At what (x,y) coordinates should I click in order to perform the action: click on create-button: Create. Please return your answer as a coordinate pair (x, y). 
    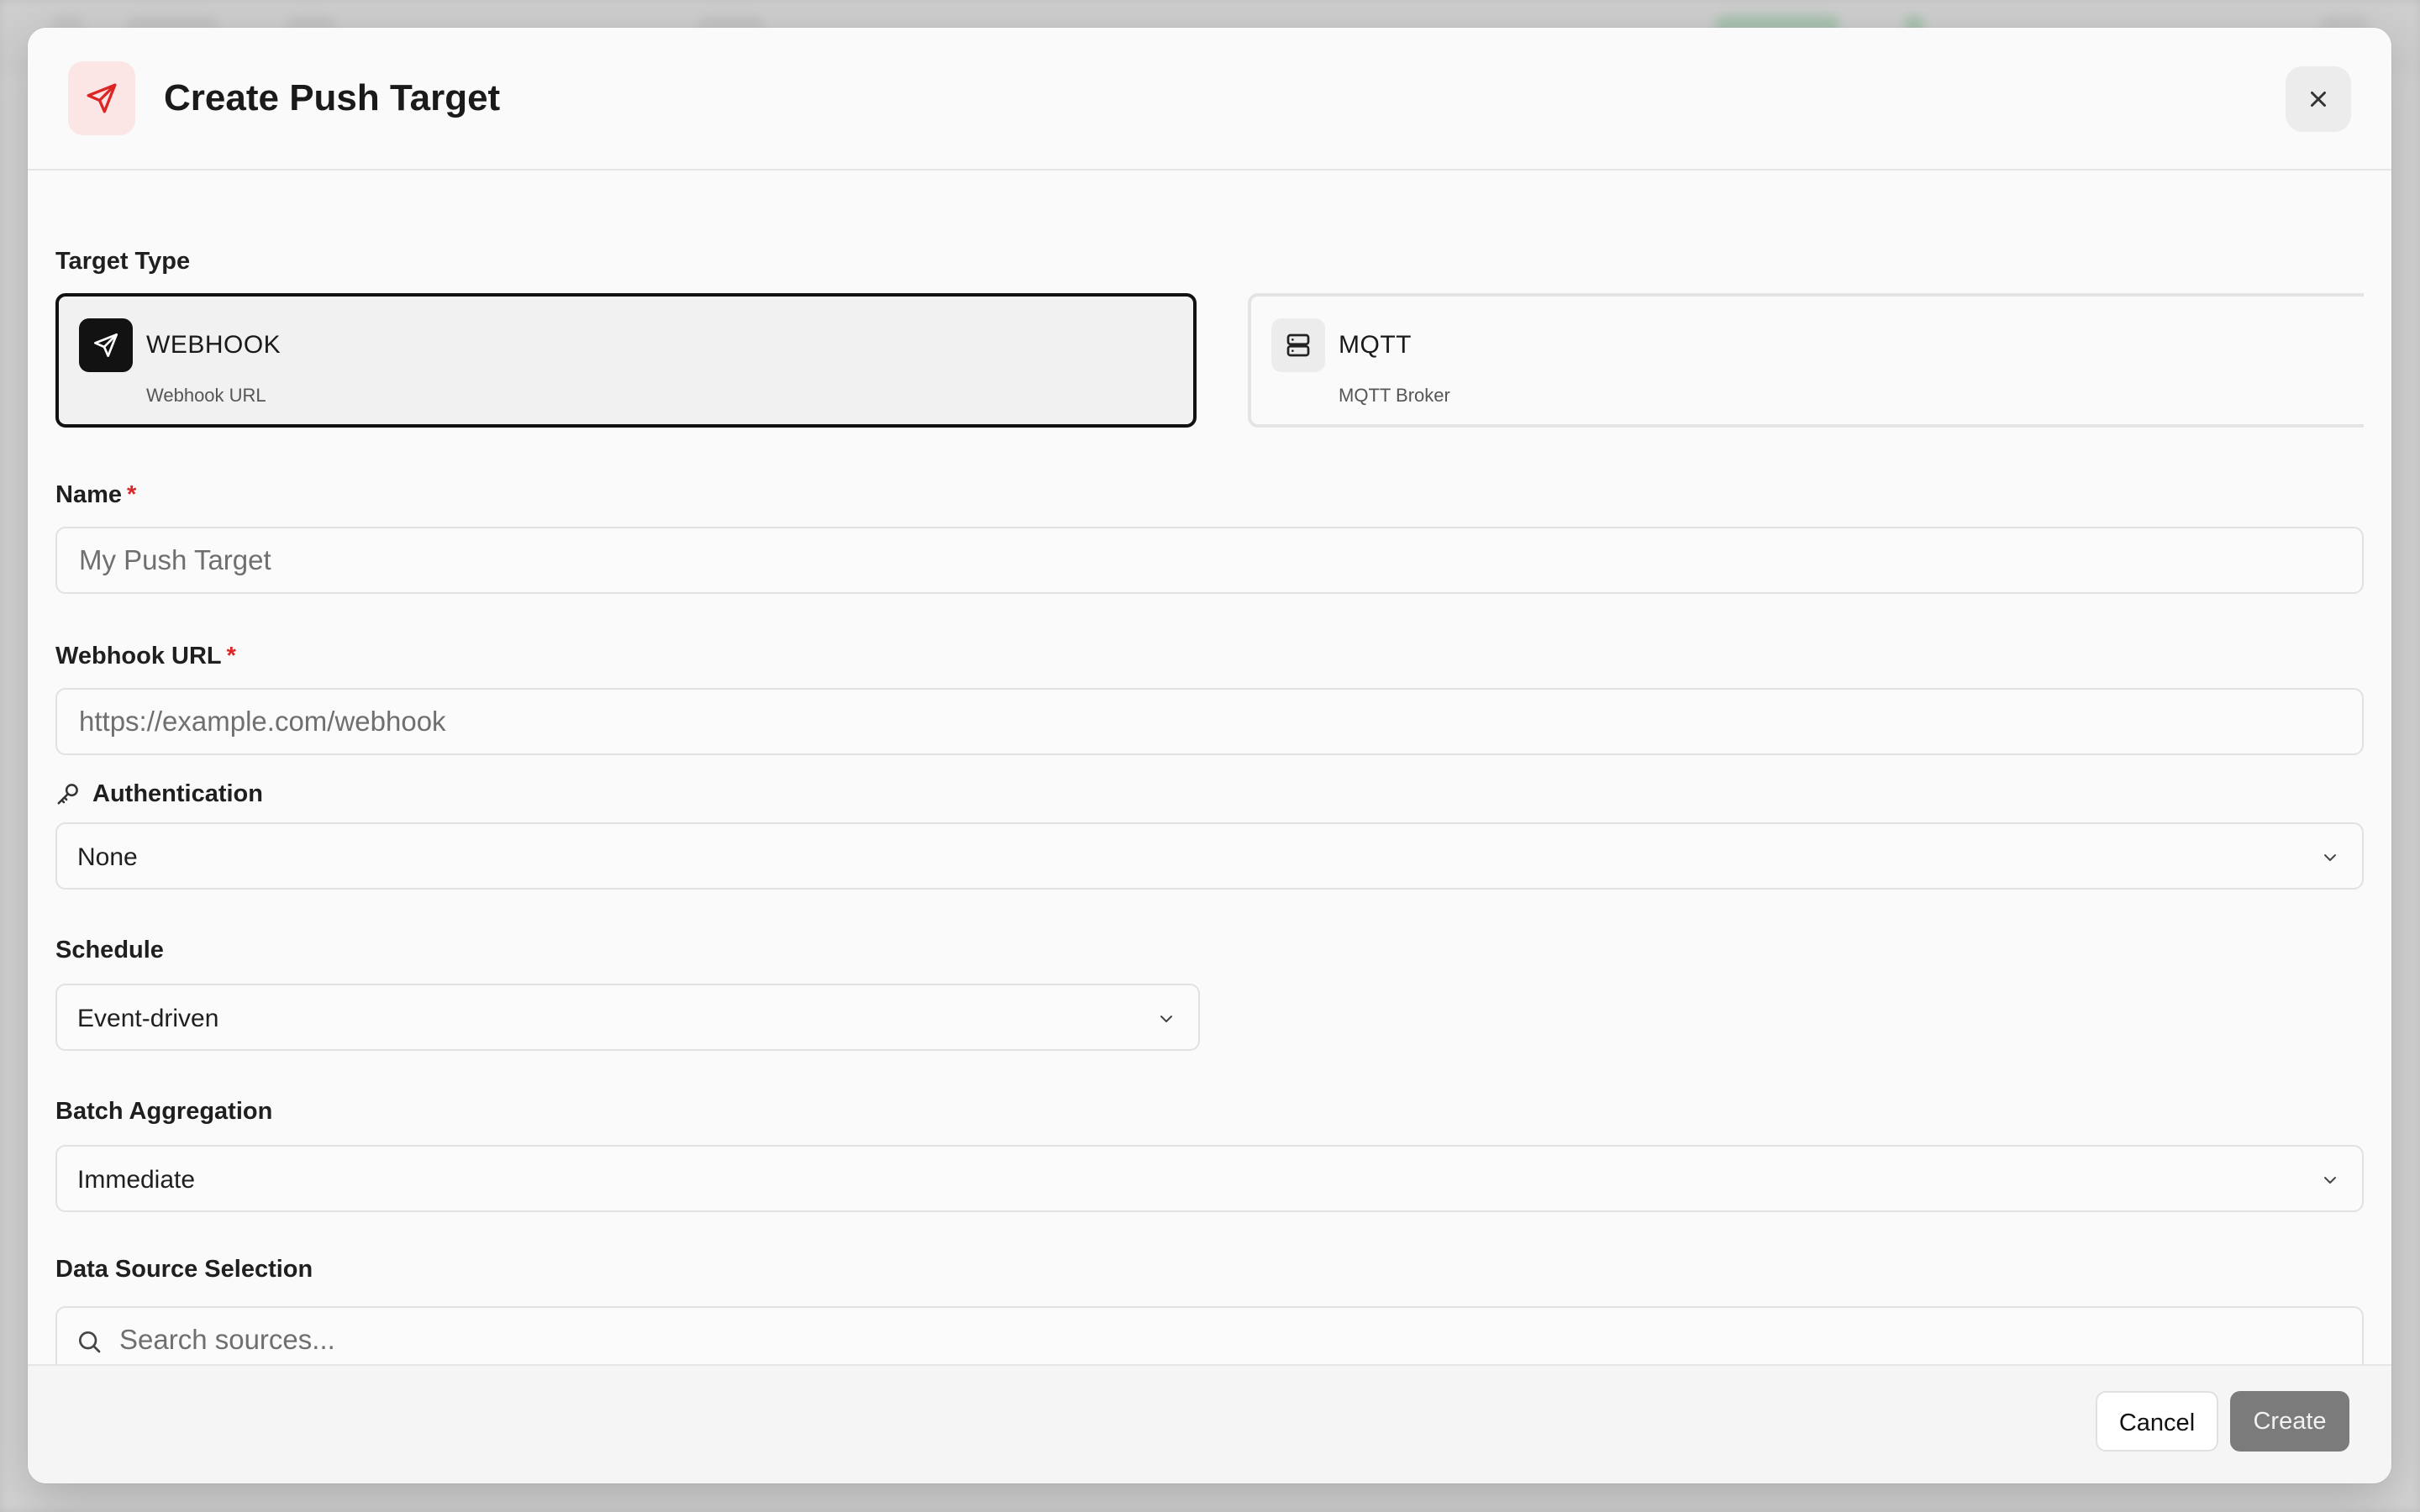
    Looking at the image, I should click on (2289, 1421).